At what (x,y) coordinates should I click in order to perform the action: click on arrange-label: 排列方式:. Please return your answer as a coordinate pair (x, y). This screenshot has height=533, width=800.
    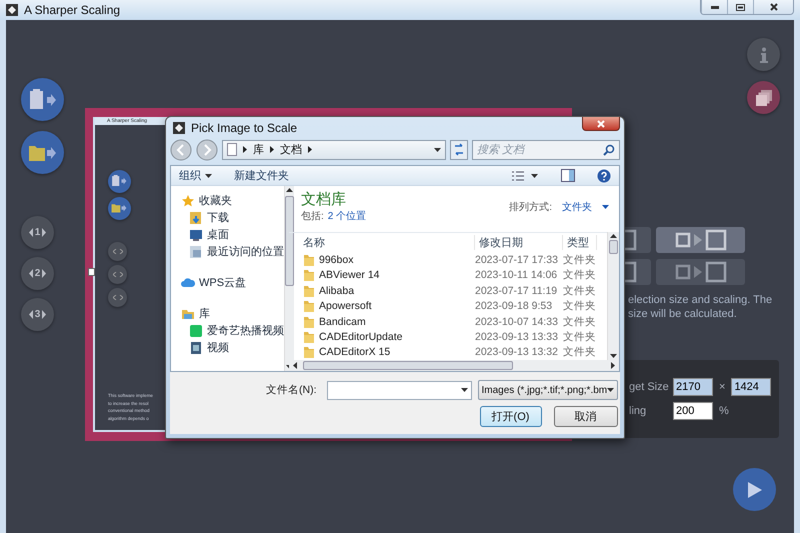
    Looking at the image, I should click on (530, 207).